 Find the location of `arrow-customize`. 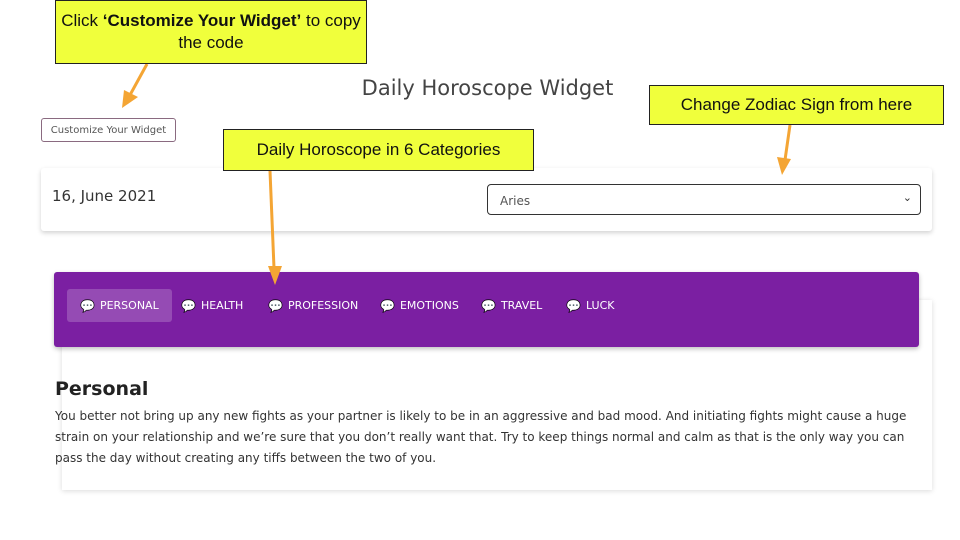

arrow-customize is located at coordinates (138, 79).